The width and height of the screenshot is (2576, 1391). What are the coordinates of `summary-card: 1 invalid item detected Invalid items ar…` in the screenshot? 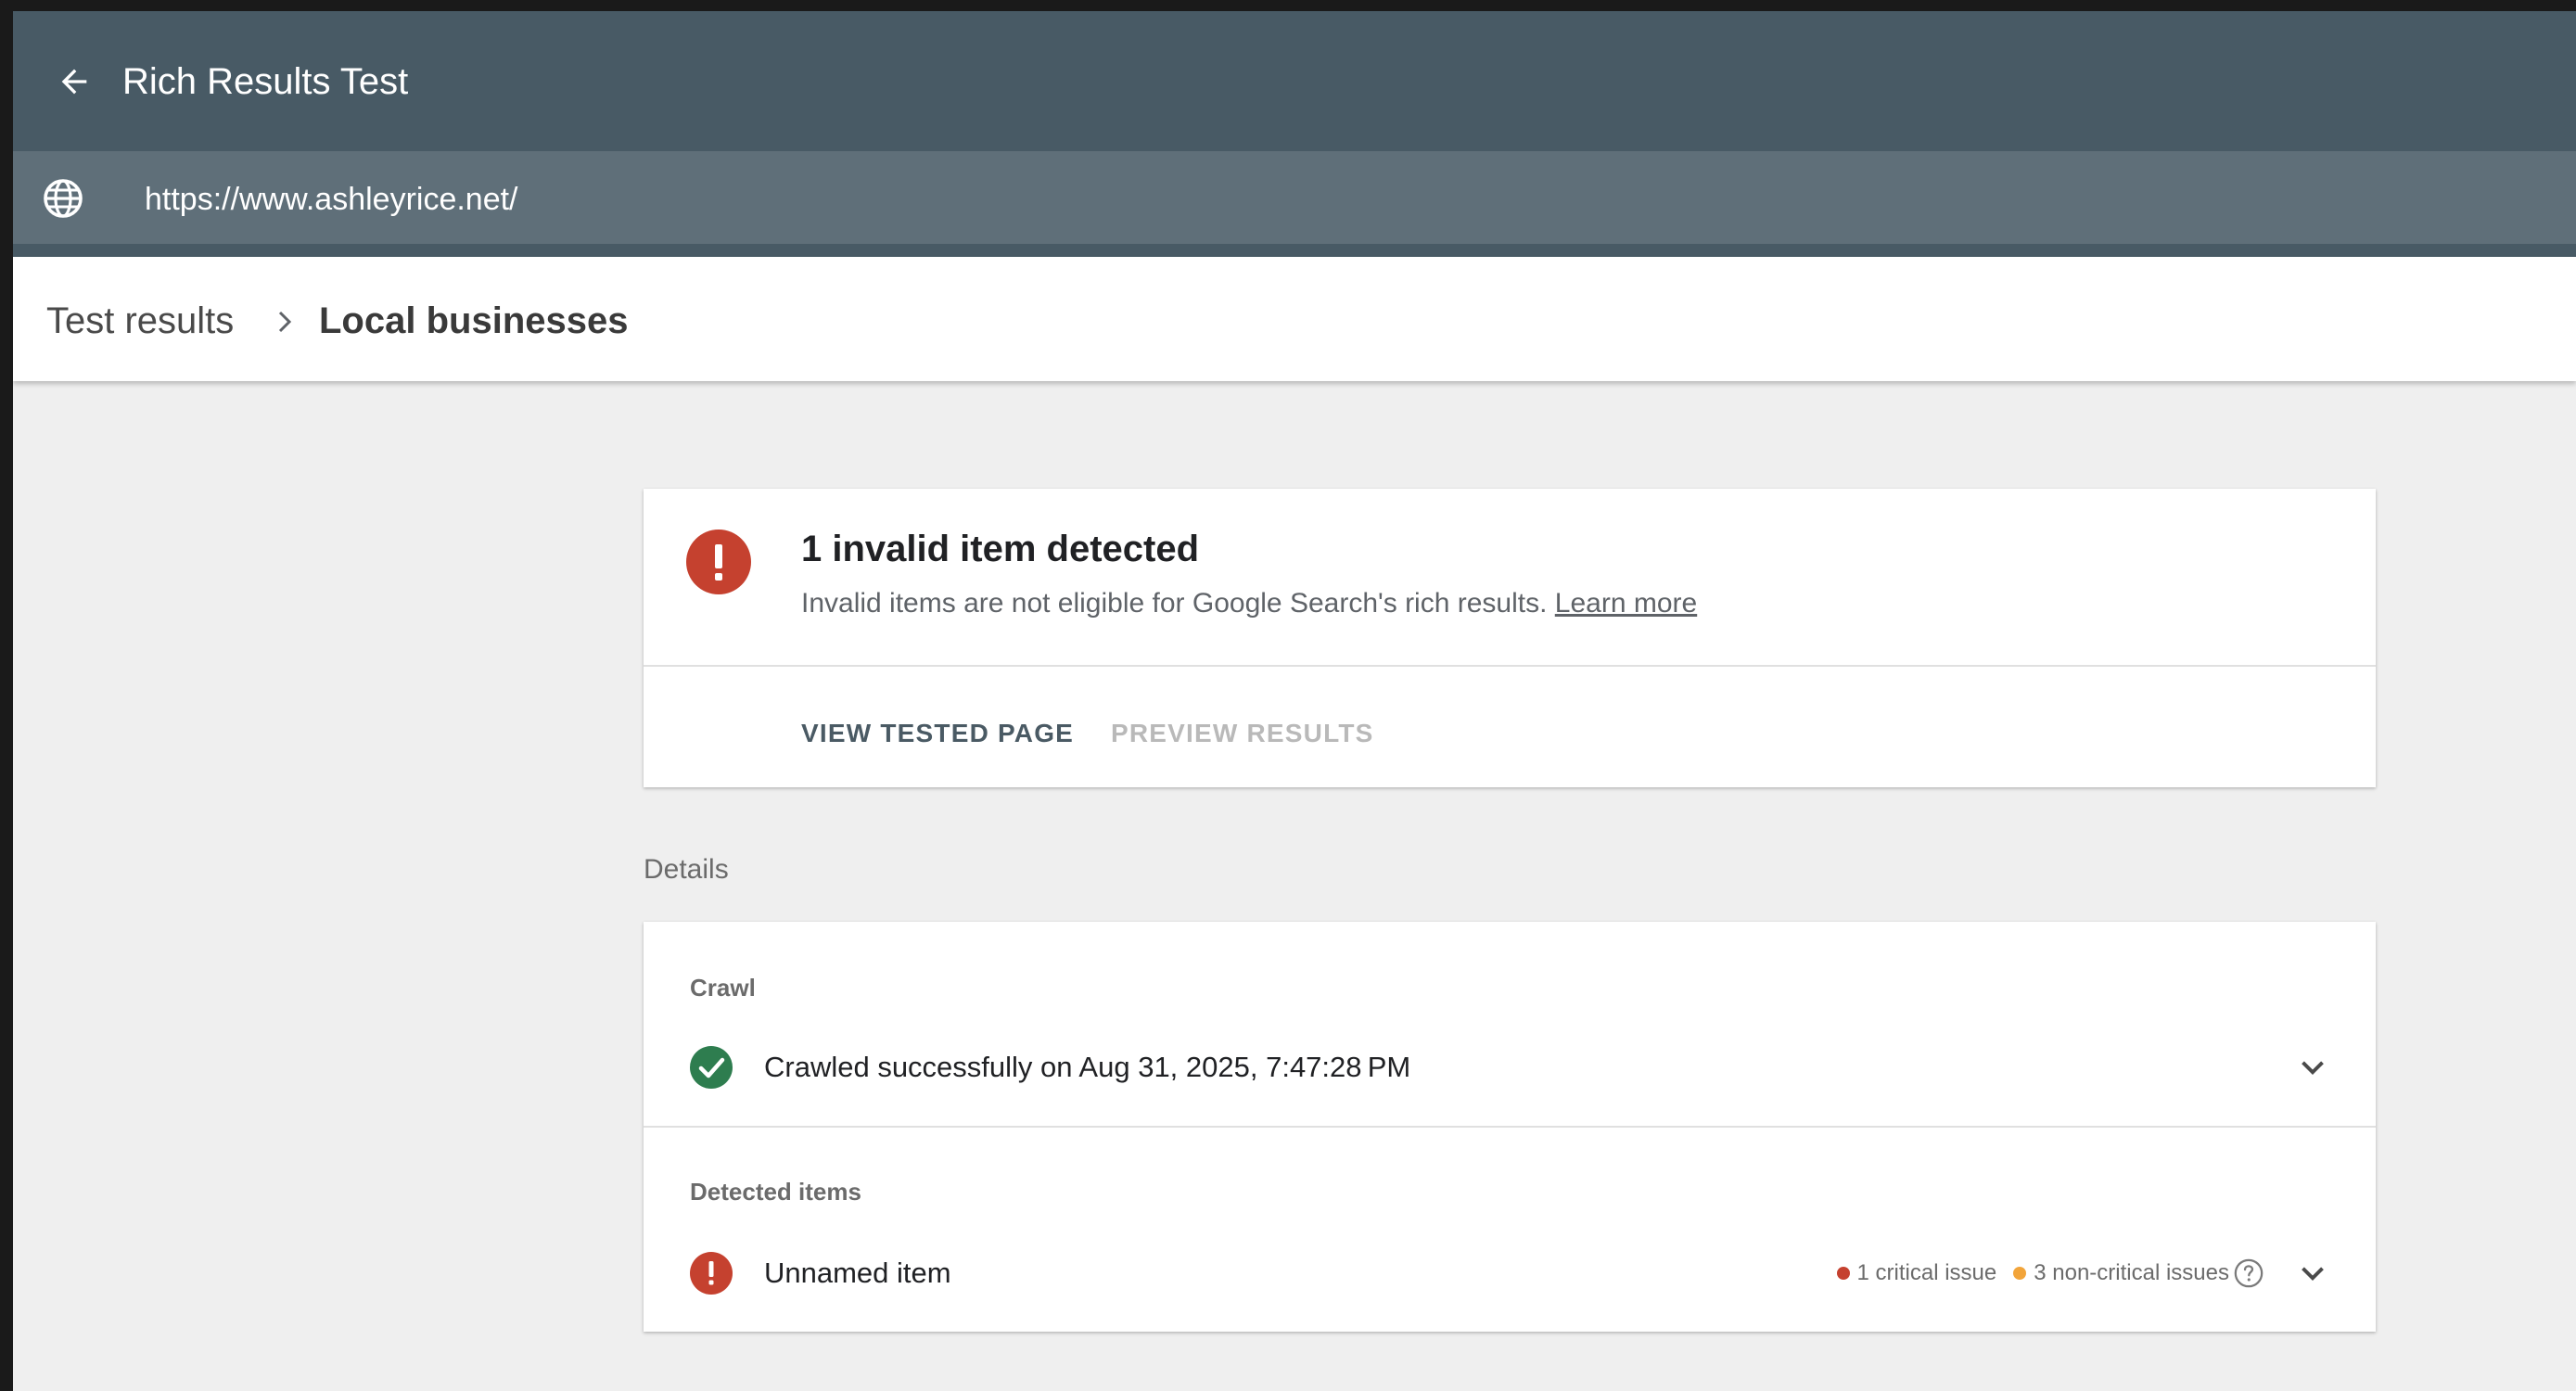 It's located at (1510, 638).